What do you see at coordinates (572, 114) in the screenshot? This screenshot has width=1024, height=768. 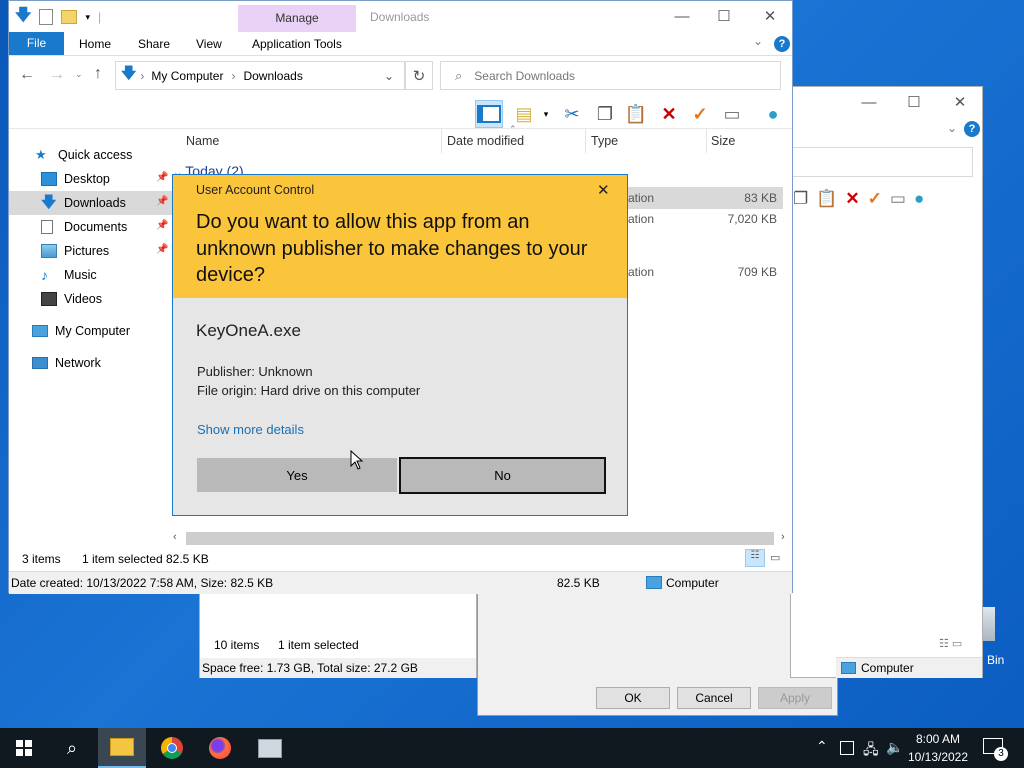 I see `cut-icon: ✂` at bounding box center [572, 114].